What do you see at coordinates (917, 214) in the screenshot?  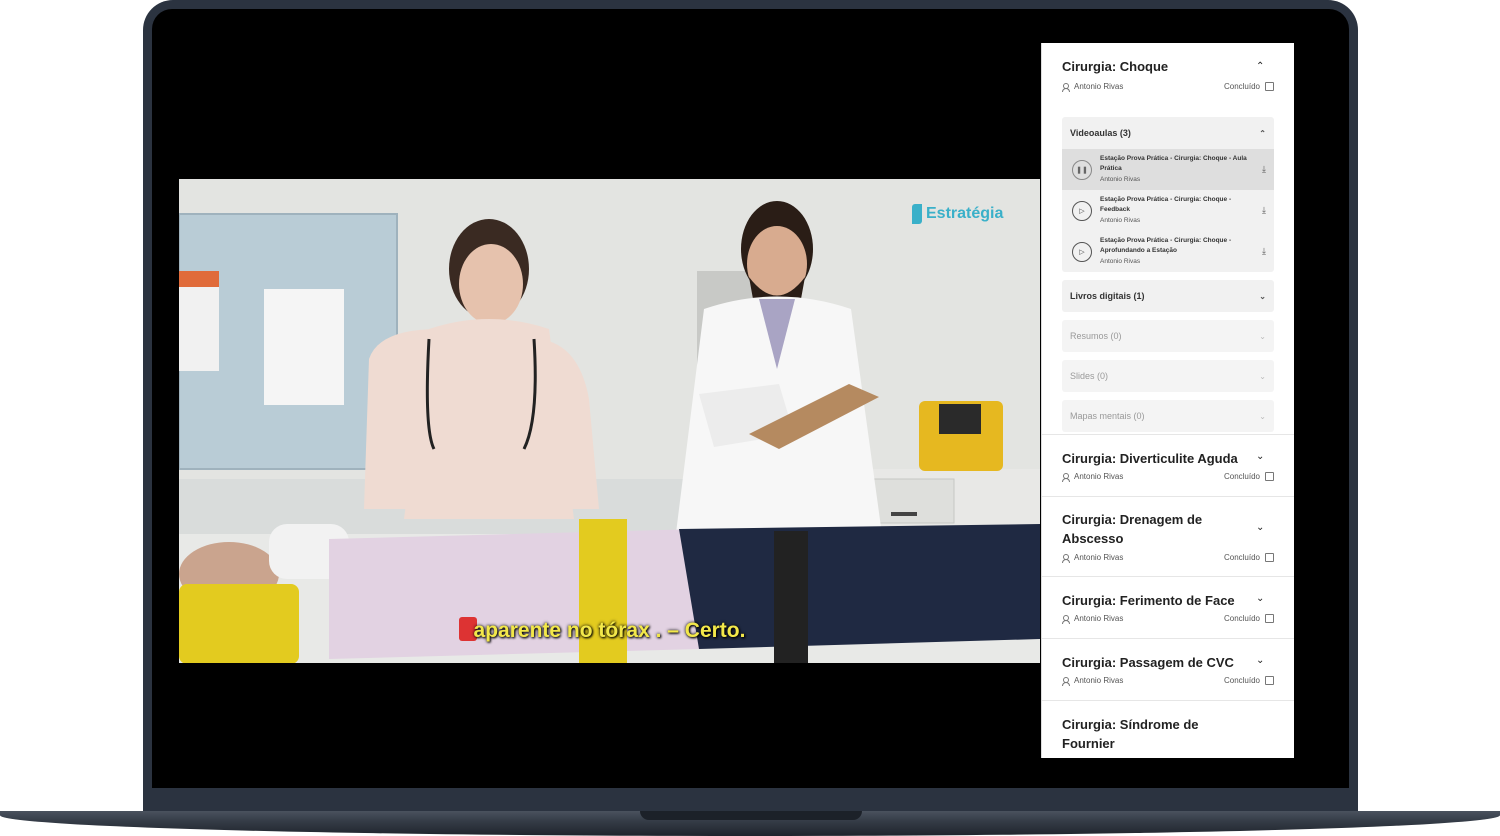 I see `brand-logo-icon` at bounding box center [917, 214].